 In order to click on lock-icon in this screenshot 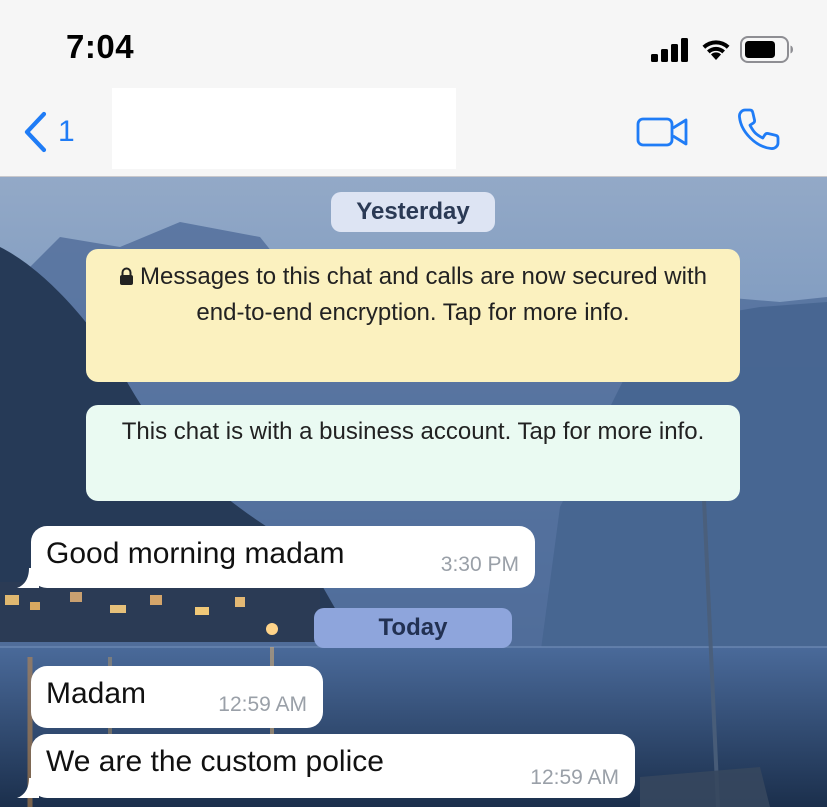, I will do `click(127, 276)`.